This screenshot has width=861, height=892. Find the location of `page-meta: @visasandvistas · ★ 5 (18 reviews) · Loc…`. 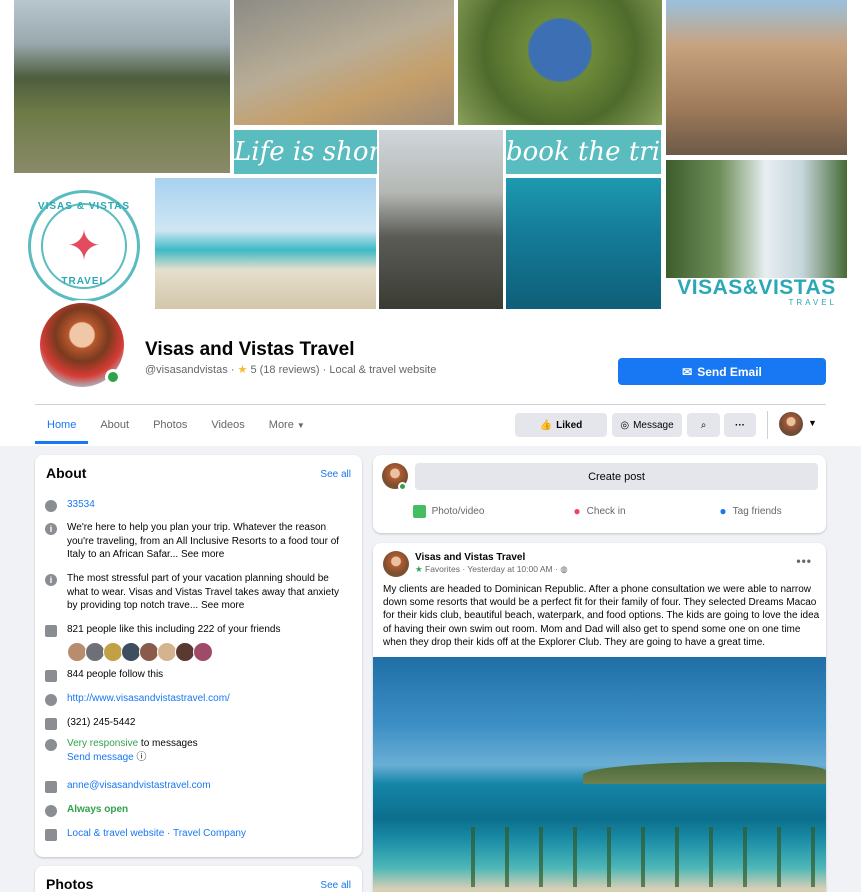

page-meta: @visasandvistas · ★ 5 (18 reviews) · Loc… is located at coordinates (290, 369).